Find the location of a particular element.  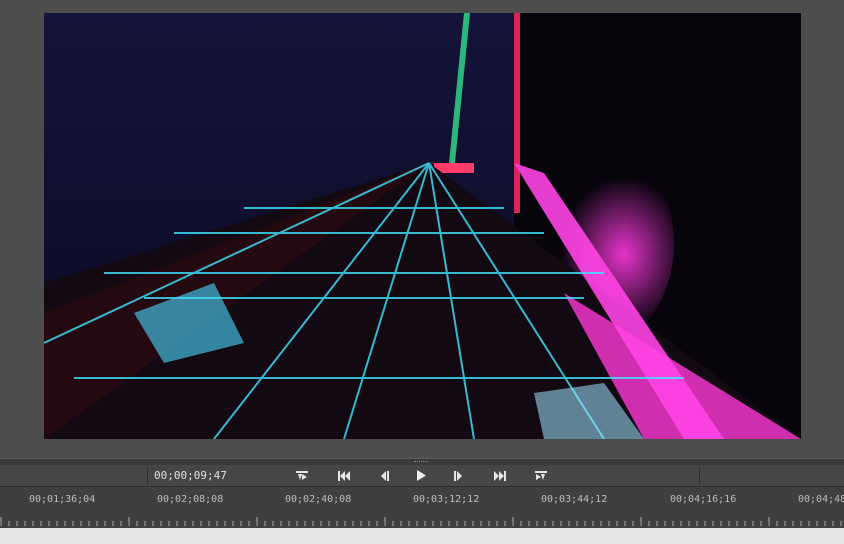

go-to-out-icon is located at coordinates (541, 476).